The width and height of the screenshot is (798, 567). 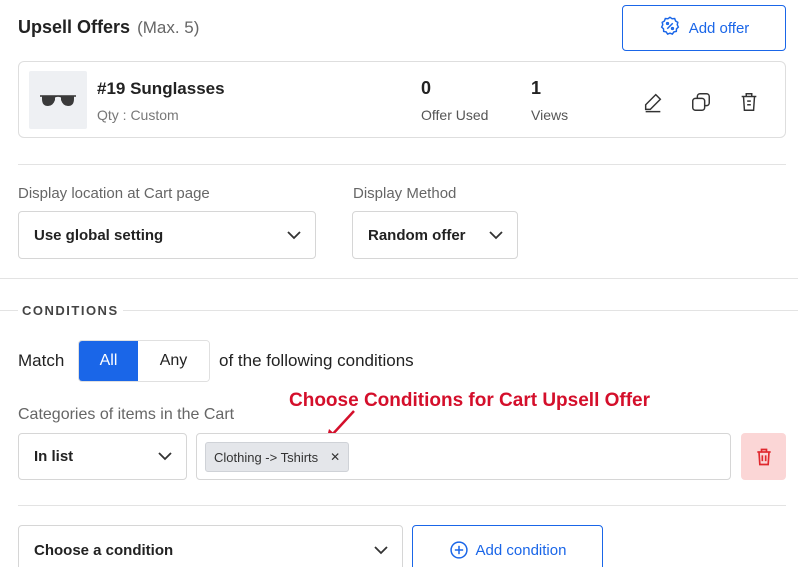 I want to click on choose-condition-select: Choose a condition, so click(x=210, y=546).